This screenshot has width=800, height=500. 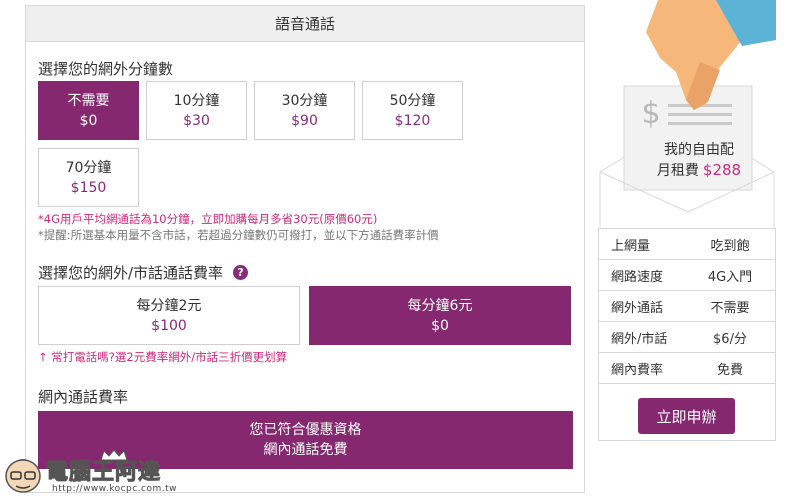 I want to click on envelope-illustration, so click(x=687, y=115).